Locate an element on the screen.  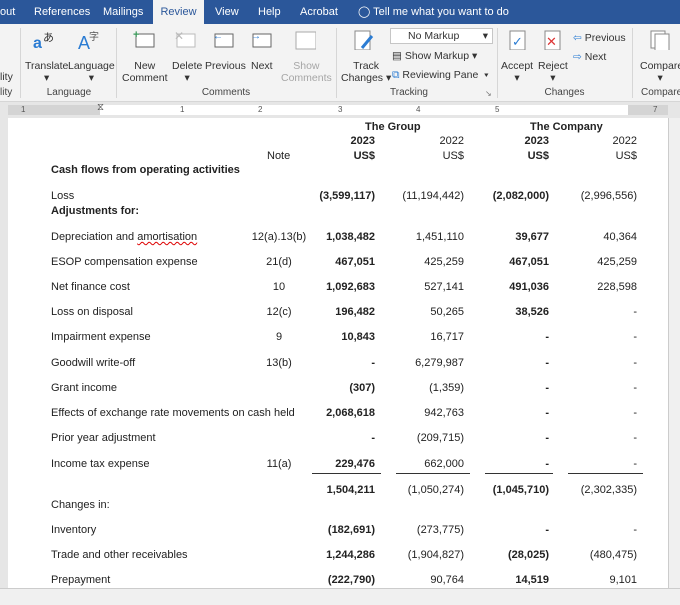
row-label: Changes in: is located at coordinates (80, 505).